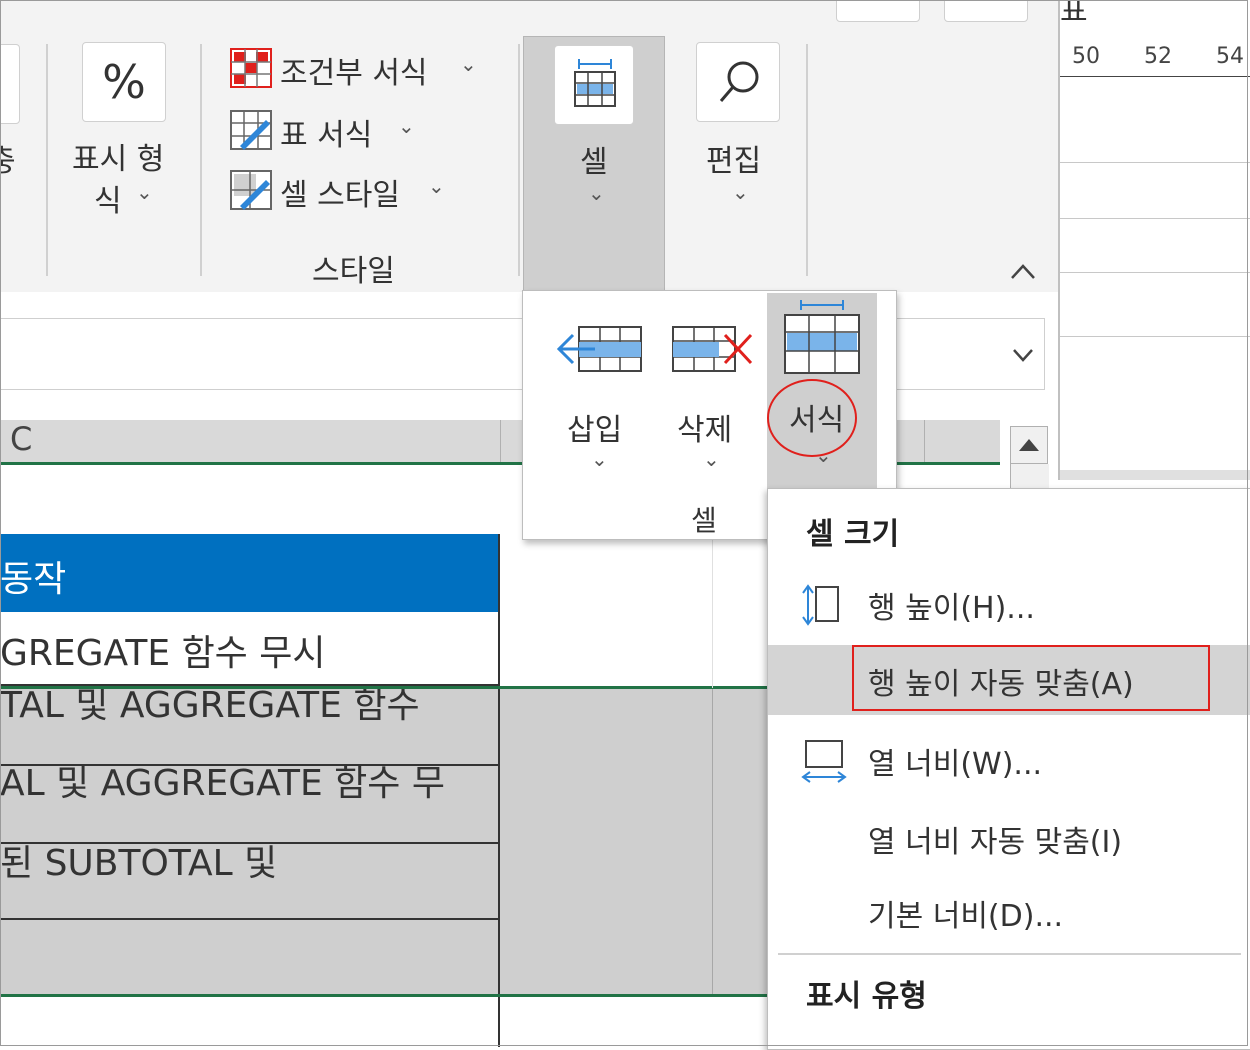 This screenshot has height=1050, width=1250. What do you see at coordinates (713, 390) in the screenshot?
I see `delete-button: 삭제 ⌄` at bounding box center [713, 390].